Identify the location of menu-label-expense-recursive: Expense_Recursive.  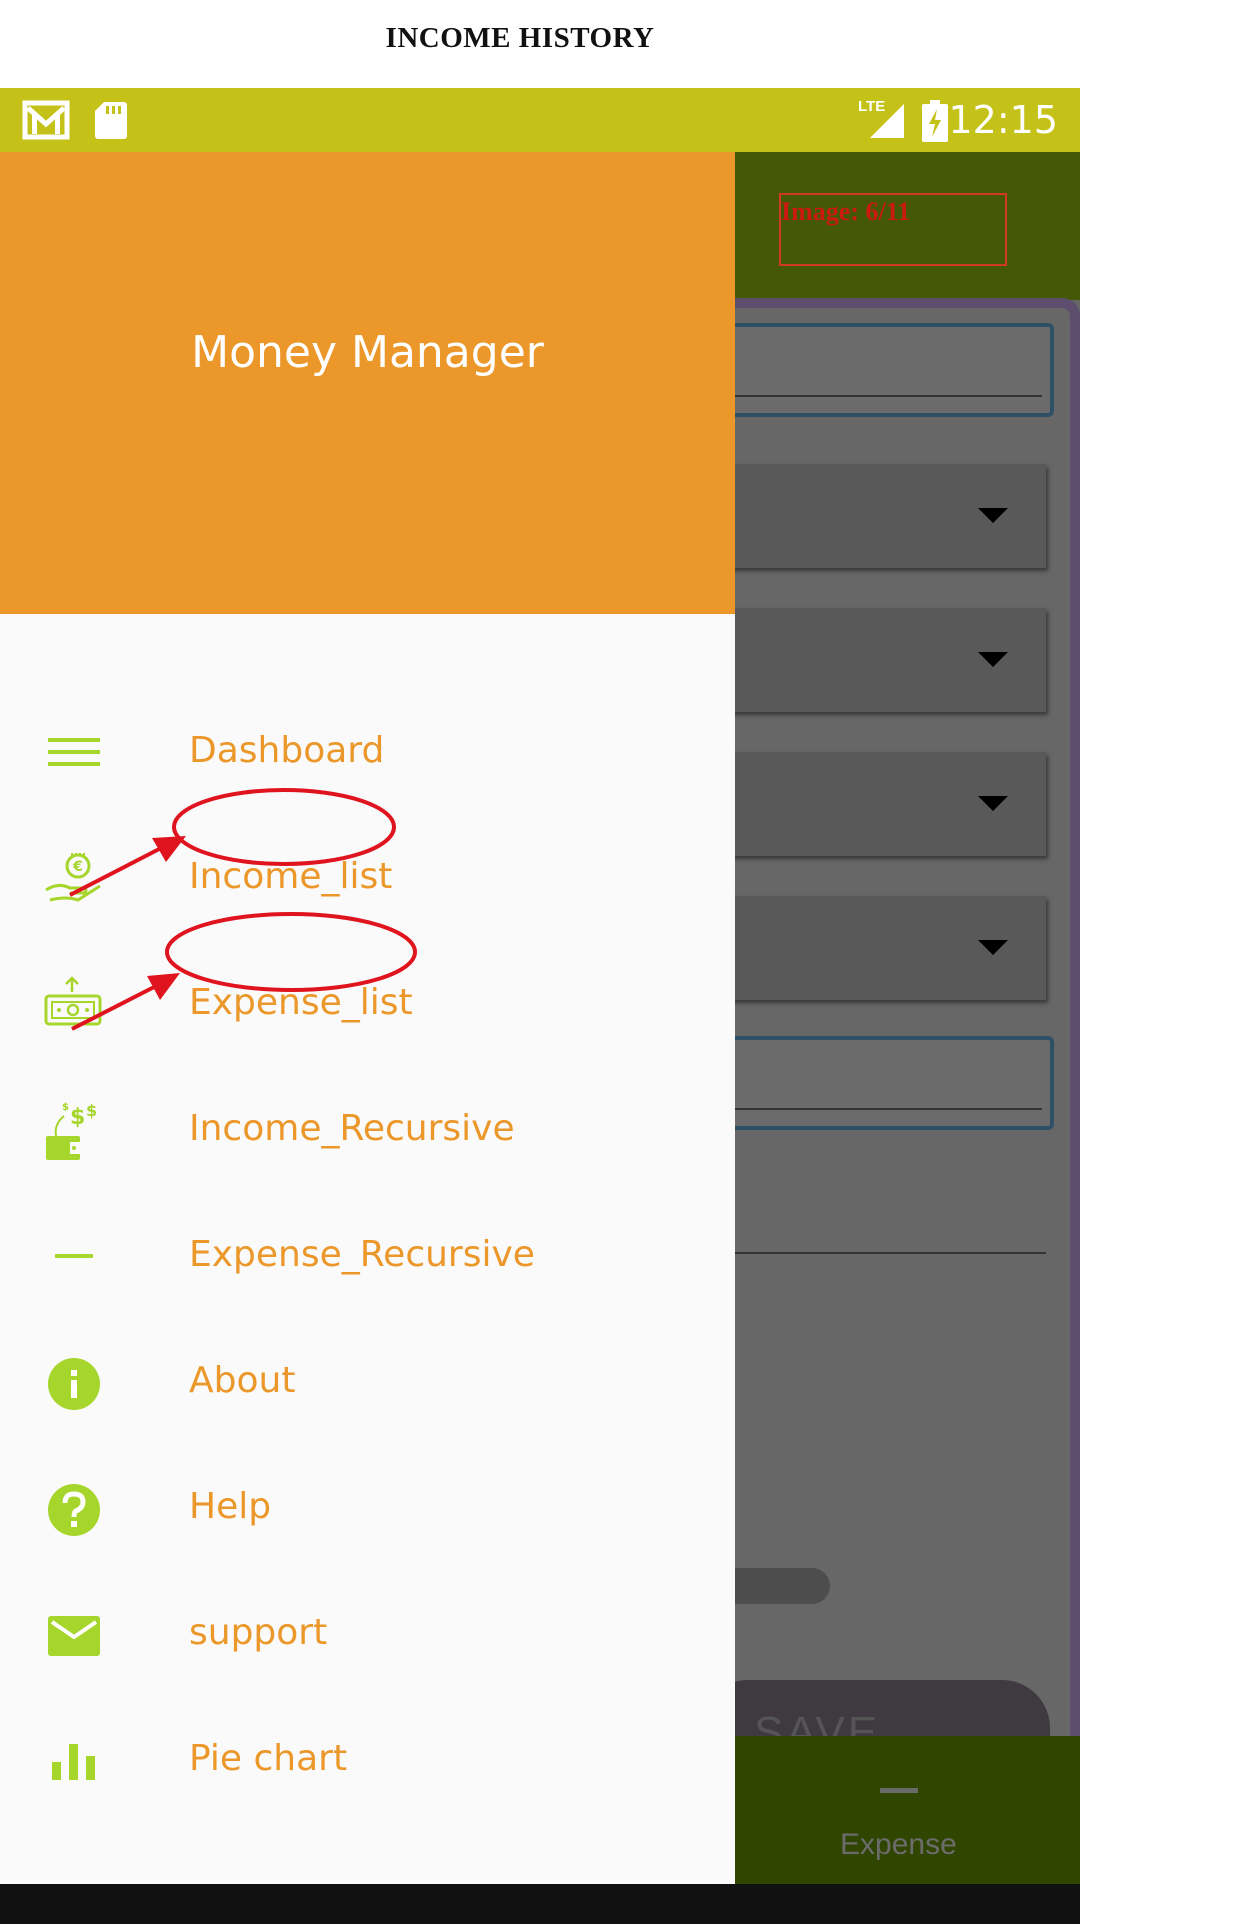
(362, 1254).